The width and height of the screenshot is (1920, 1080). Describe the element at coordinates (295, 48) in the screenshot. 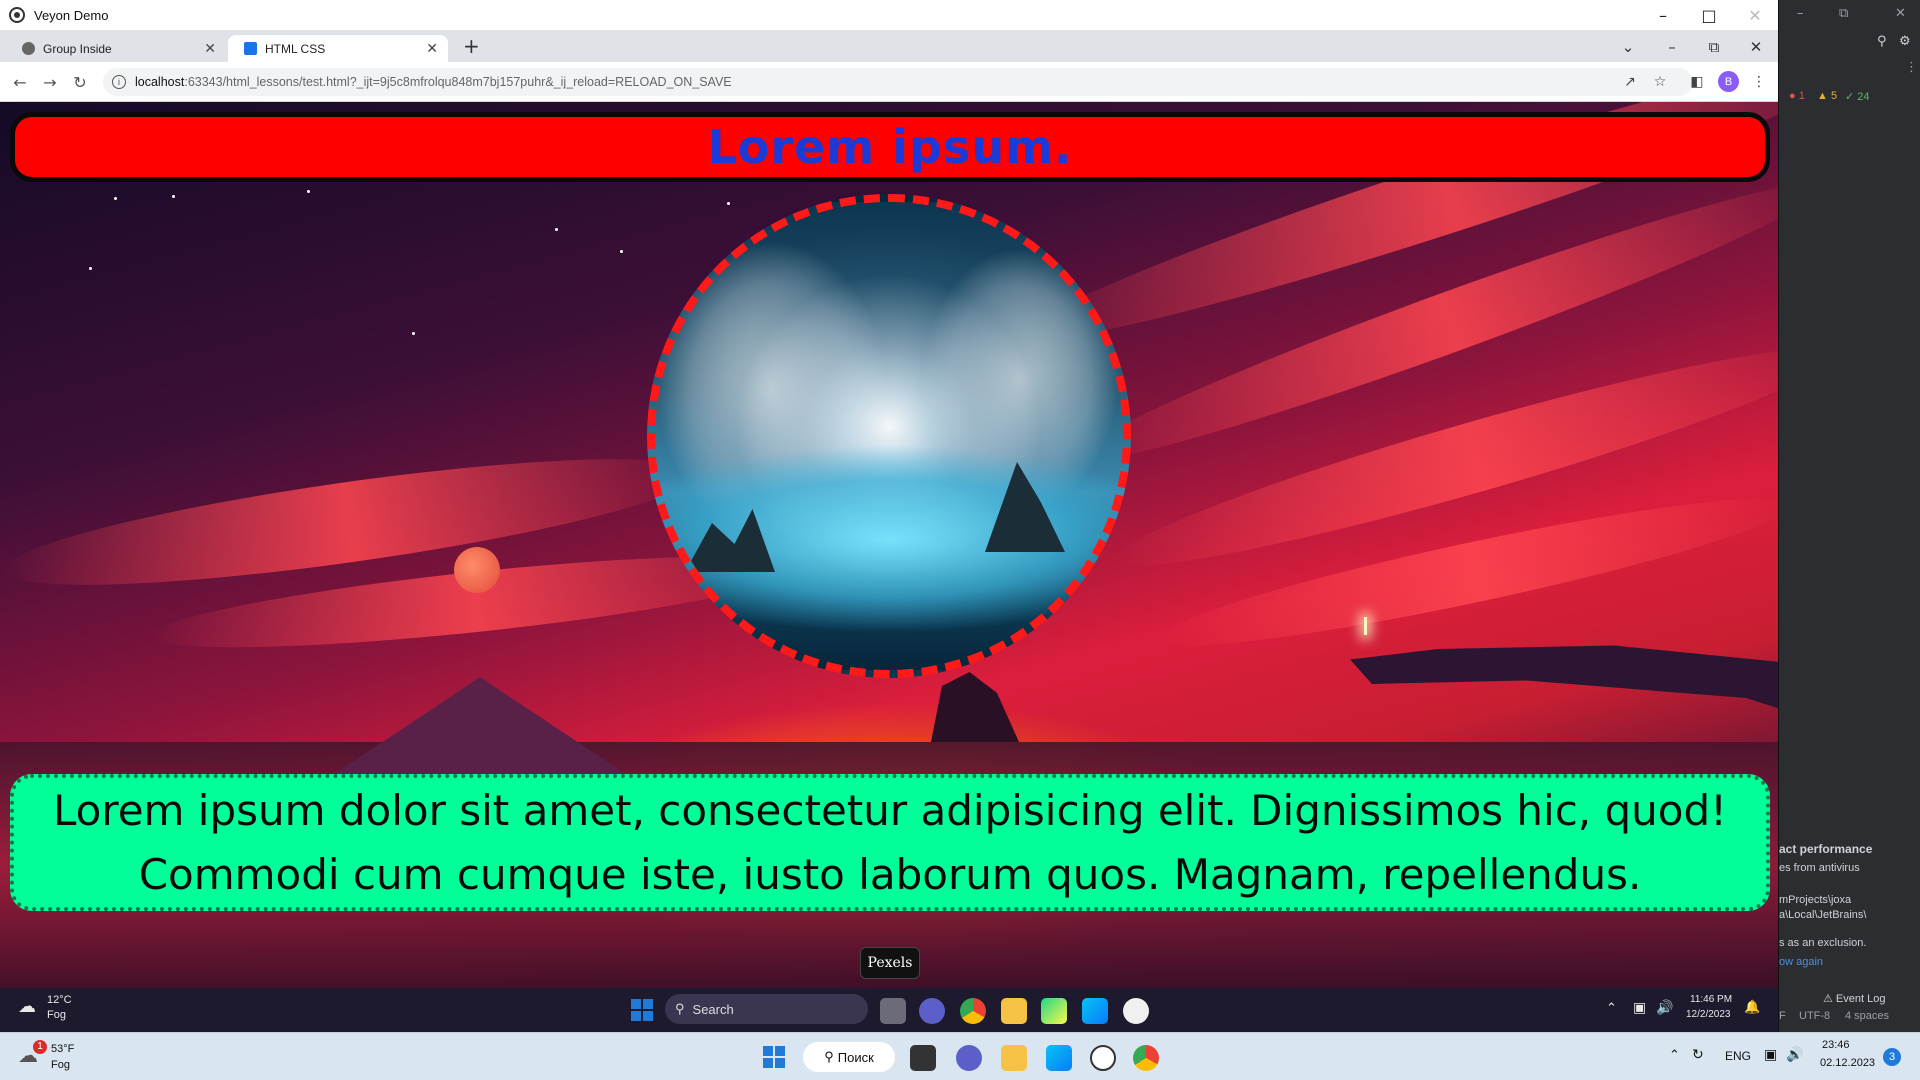

I see `tab-label: HTML CSS` at that location.